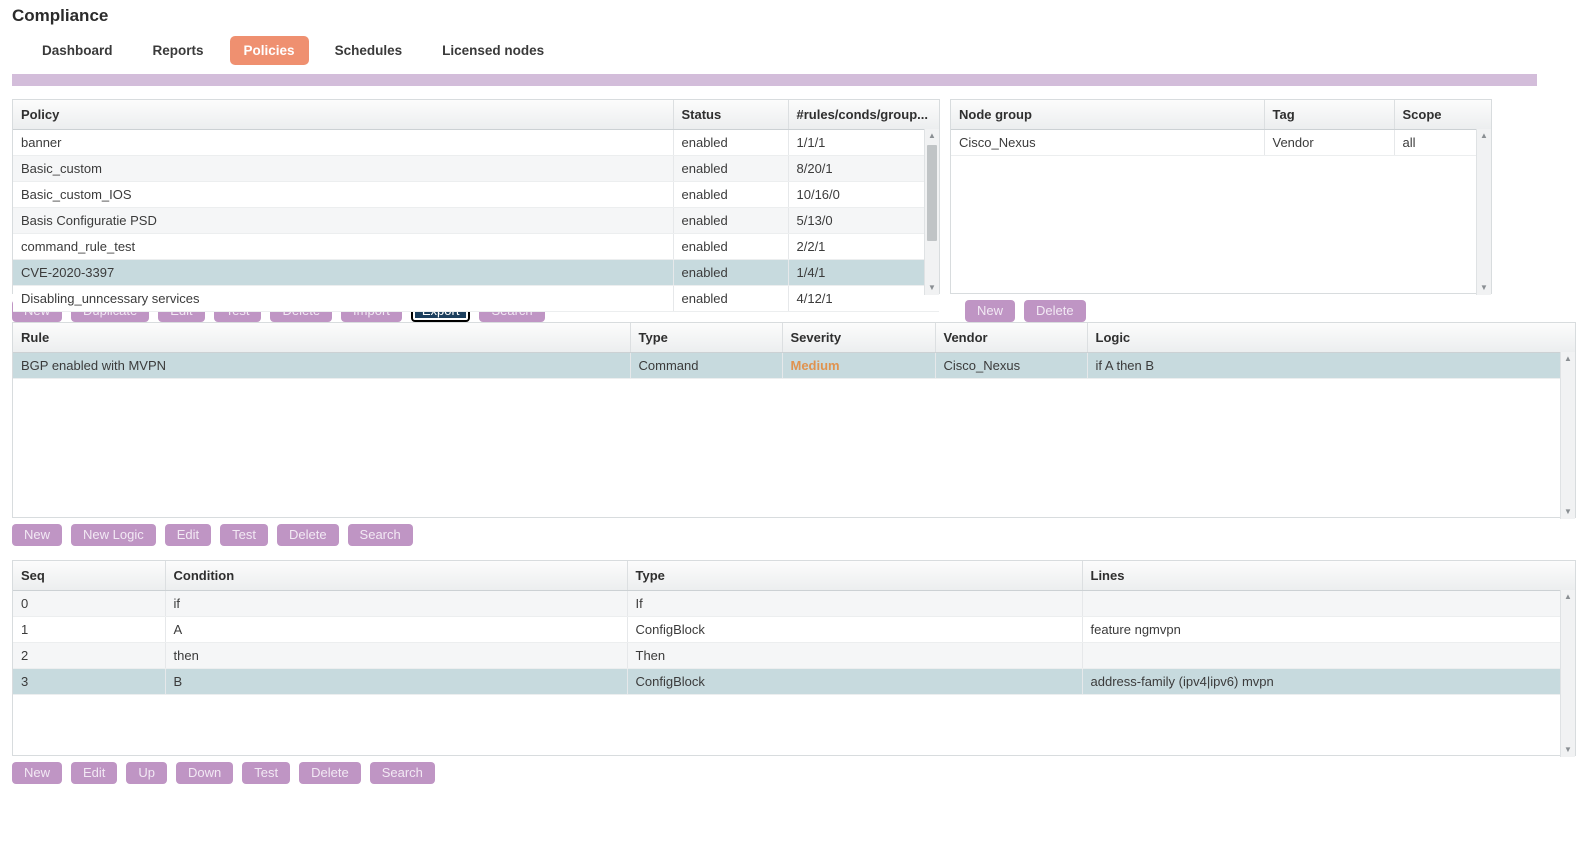 The image size is (1588, 865). I want to click on condition-seq-cell: 1, so click(89, 629).